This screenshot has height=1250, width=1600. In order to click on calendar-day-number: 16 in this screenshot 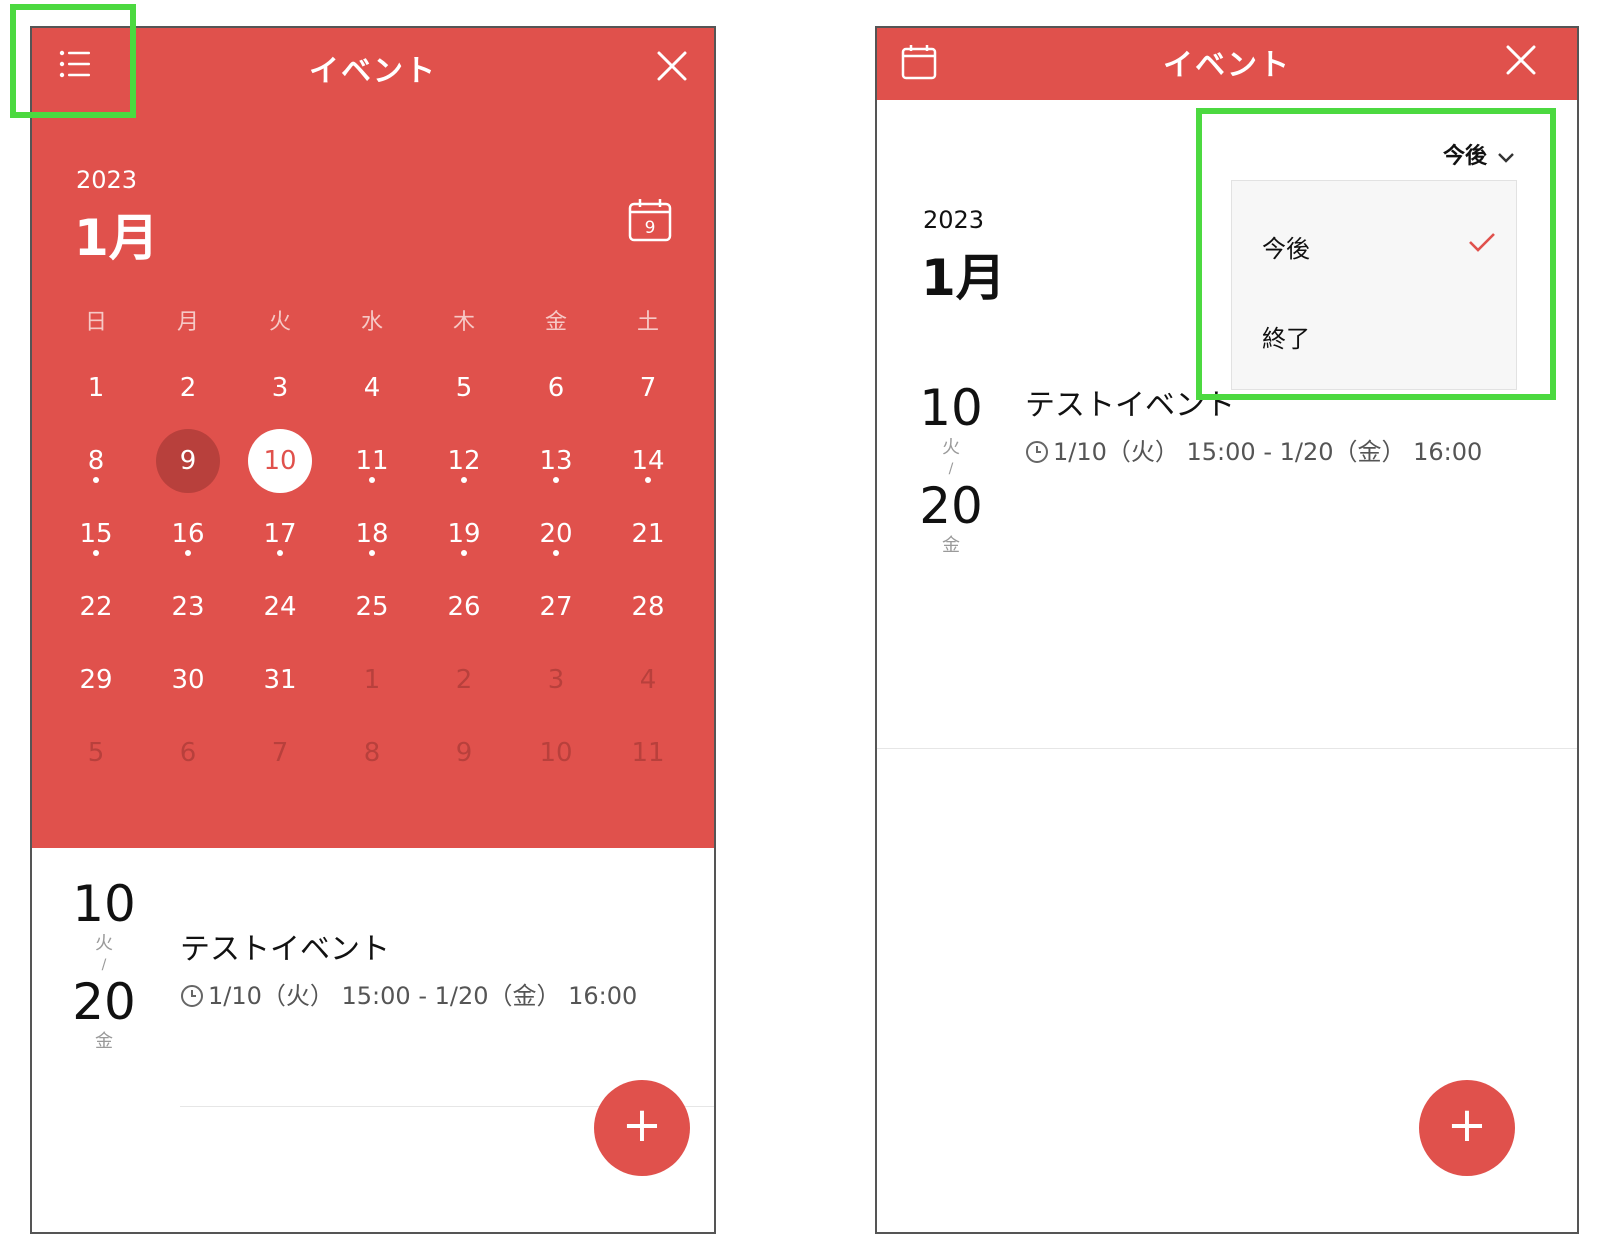, I will do `click(188, 534)`.